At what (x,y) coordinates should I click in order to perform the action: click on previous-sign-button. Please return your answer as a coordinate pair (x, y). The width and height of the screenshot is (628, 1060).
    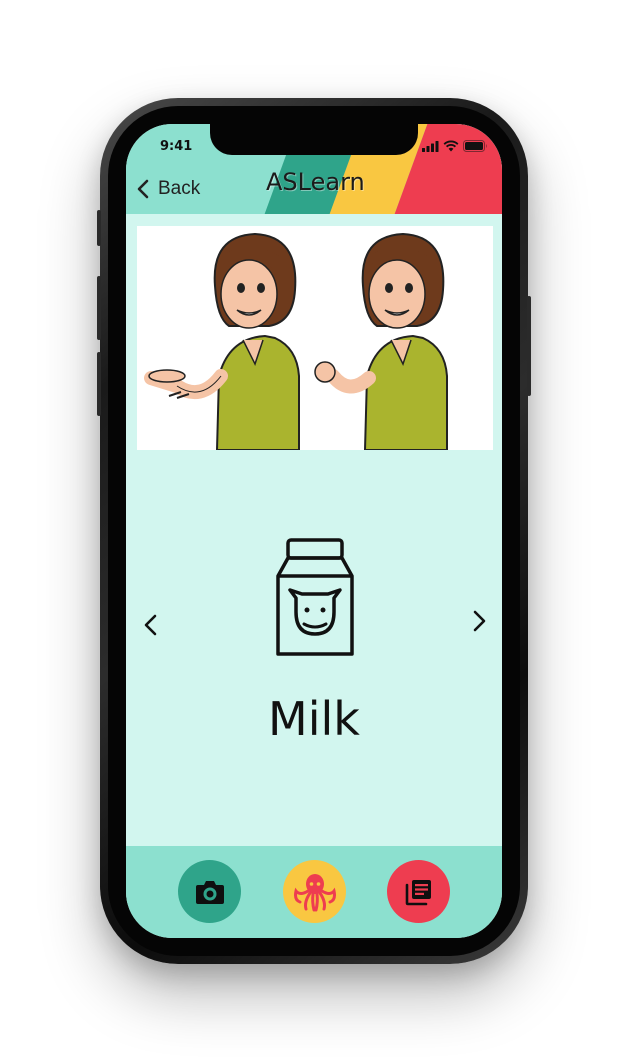
    Looking at the image, I should click on (151, 625).